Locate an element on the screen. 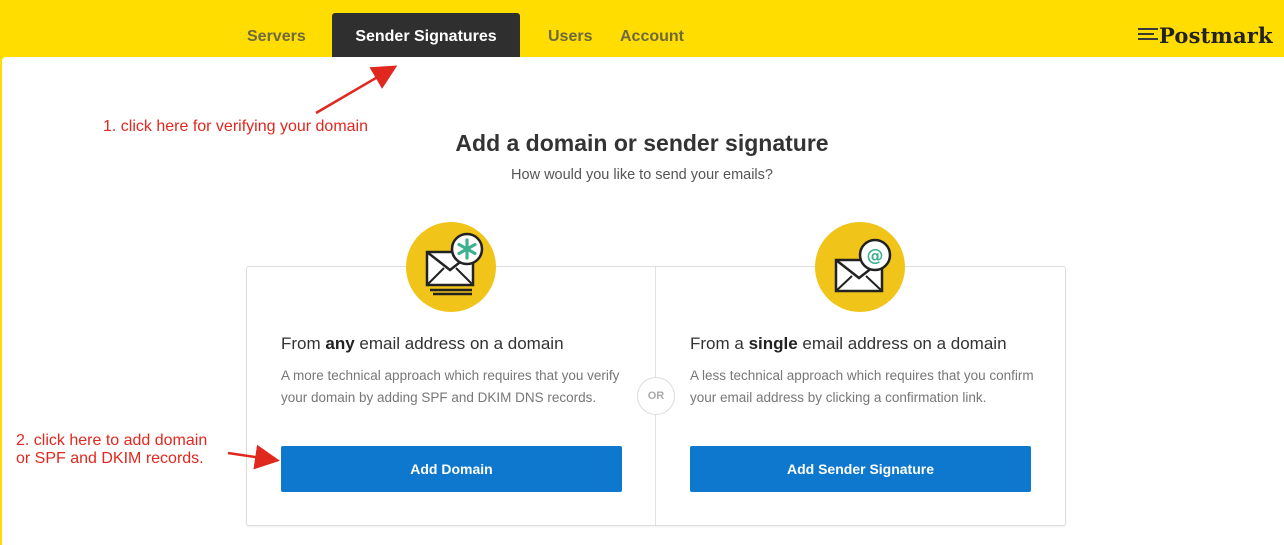  option-signature-title: From a single email address on a domain is located at coordinates (848, 344).